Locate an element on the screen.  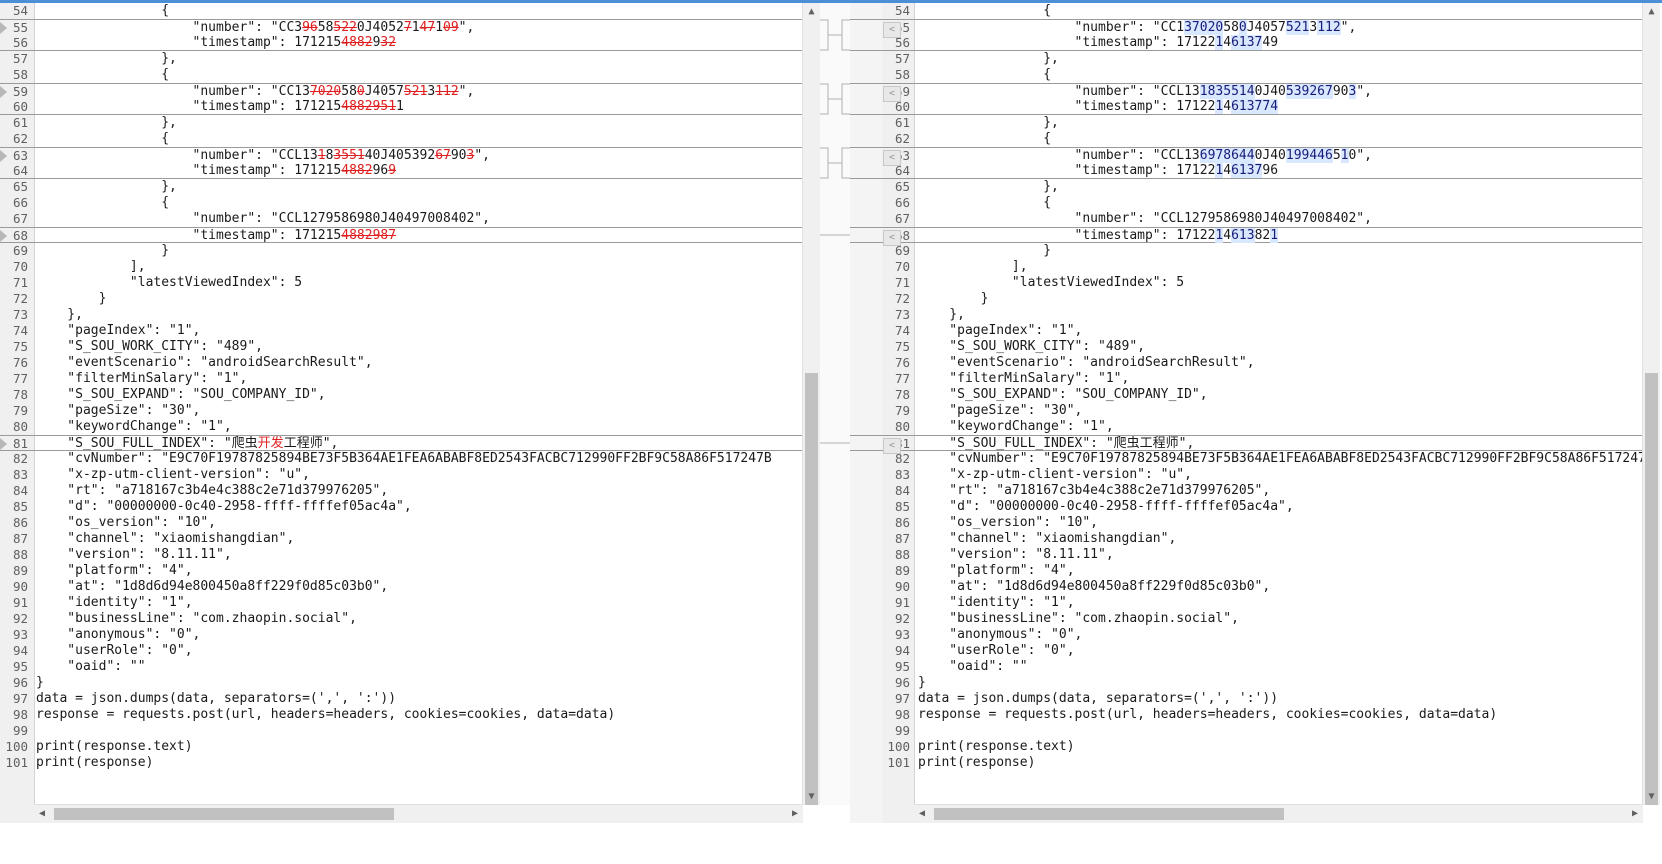
code-line: 79 "pageSize": "30", is located at coordinates (401, 411).